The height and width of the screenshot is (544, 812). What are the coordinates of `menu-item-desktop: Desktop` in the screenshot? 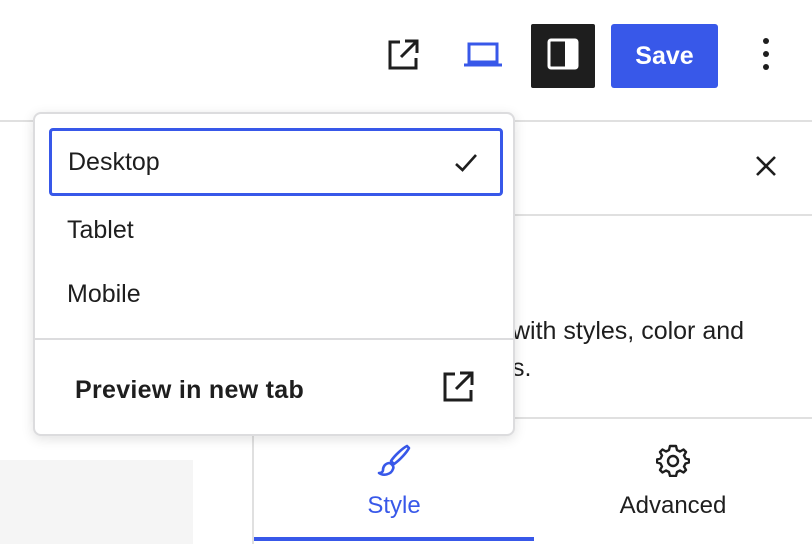 It's located at (276, 162).